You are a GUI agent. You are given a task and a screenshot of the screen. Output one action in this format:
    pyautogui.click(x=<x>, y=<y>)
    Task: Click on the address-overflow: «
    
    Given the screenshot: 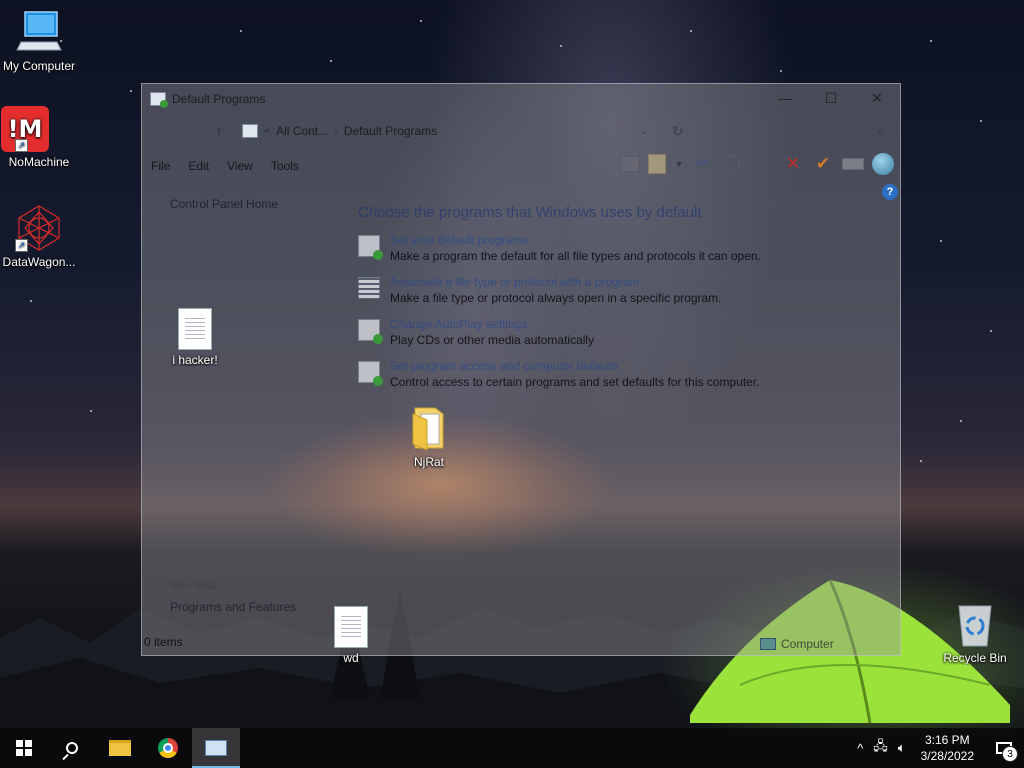 What is the action you would take?
    pyautogui.click(x=267, y=131)
    